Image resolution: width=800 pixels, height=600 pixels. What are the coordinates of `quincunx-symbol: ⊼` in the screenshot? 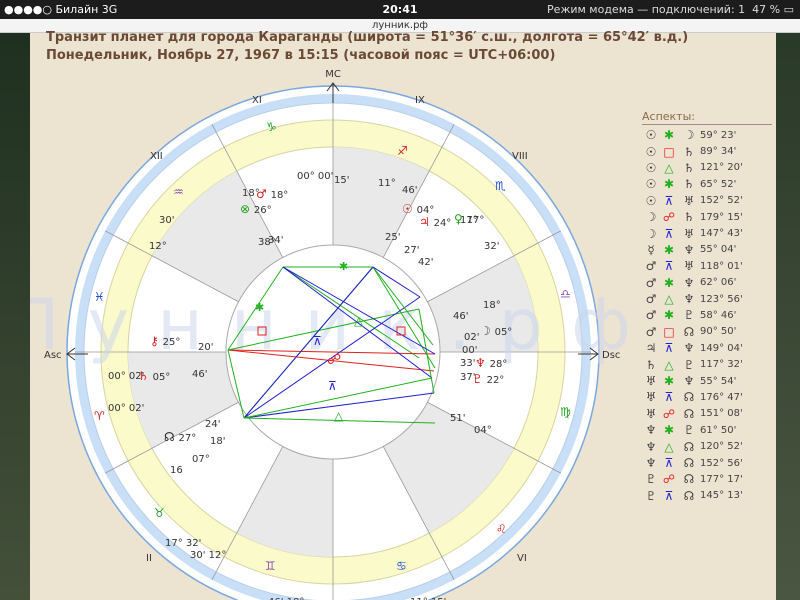 It's located at (317, 341).